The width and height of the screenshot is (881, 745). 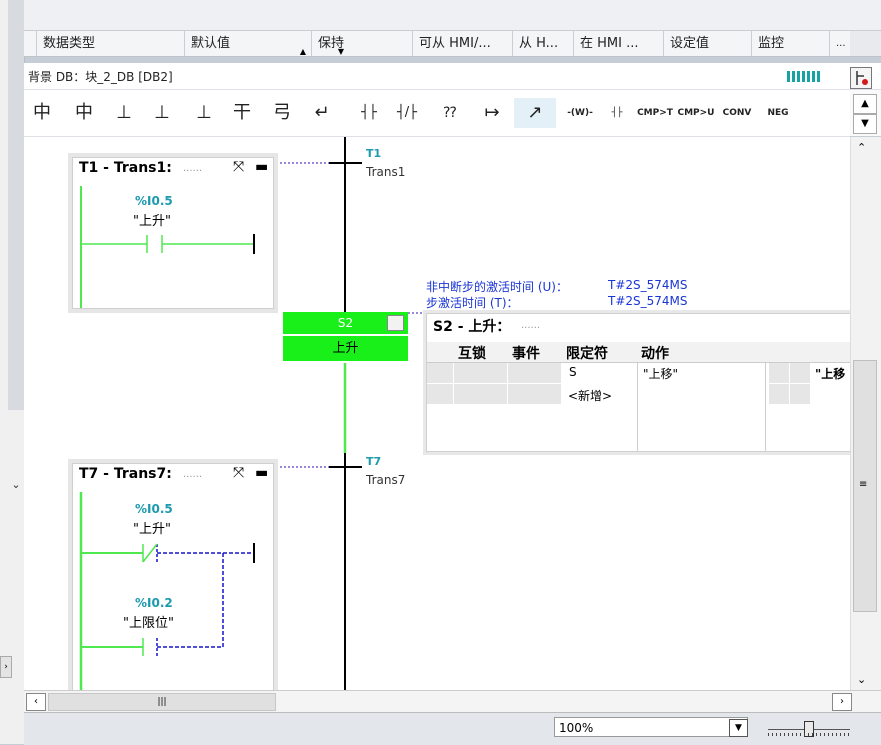 What do you see at coordinates (804, 76) in the screenshot?
I see `memory-meter-icon` at bounding box center [804, 76].